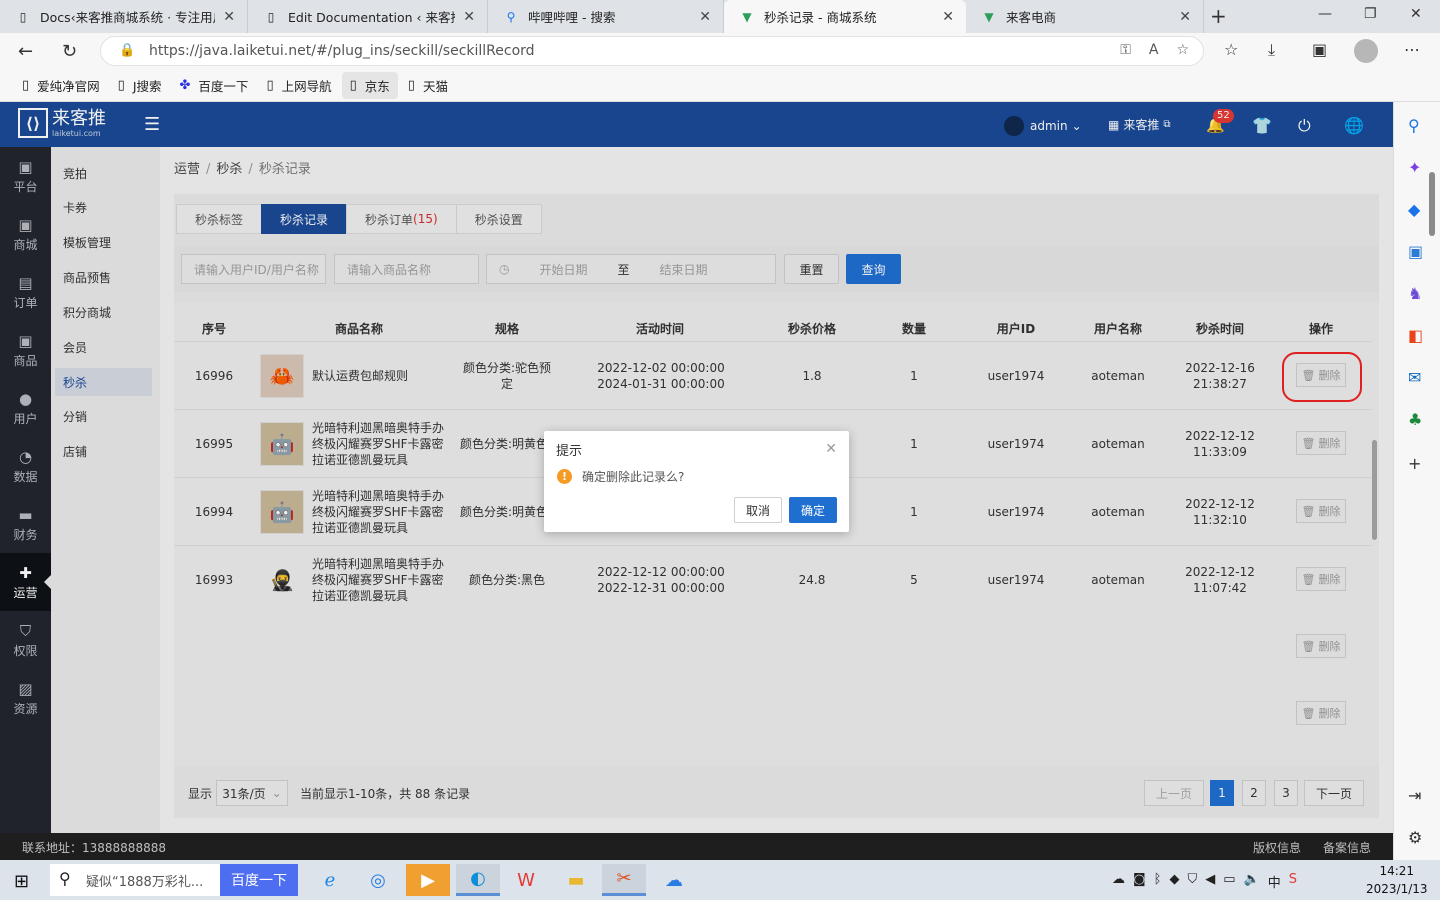 Image resolution: width=1440 pixels, height=900 pixels. Describe the element at coordinates (1366, 51) in the screenshot. I see `profile-avatar` at that location.